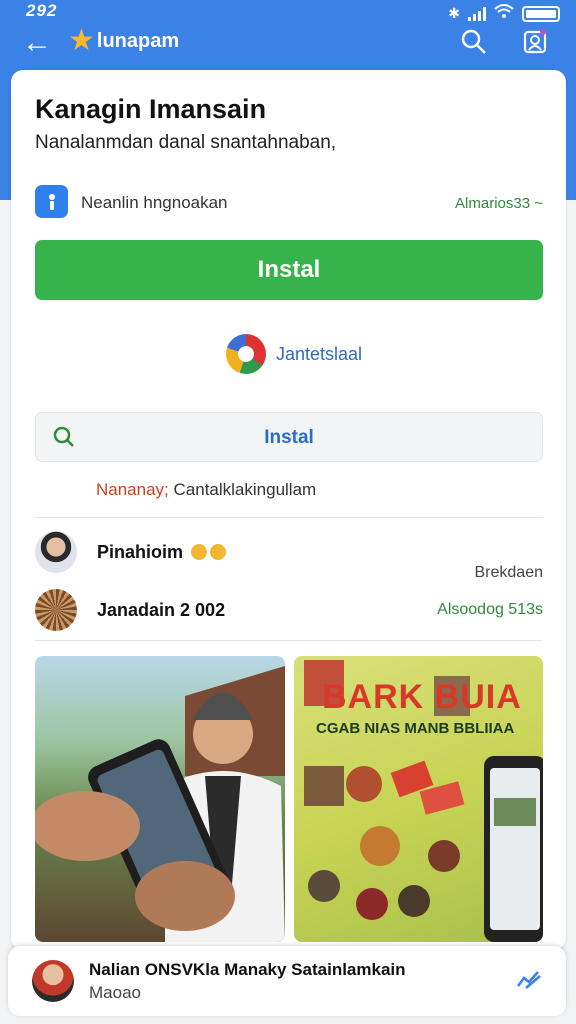 The image size is (576, 1024). I want to click on promo-title: BARK BUIA, so click(422, 697).